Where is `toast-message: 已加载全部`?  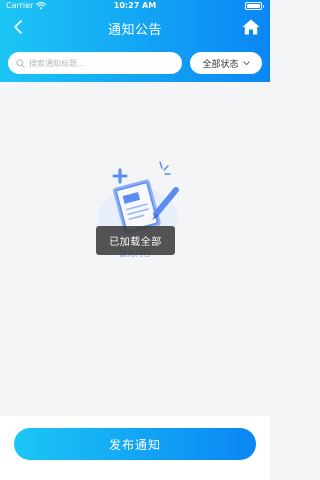
toast-message: 已加载全部 is located at coordinates (135, 240).